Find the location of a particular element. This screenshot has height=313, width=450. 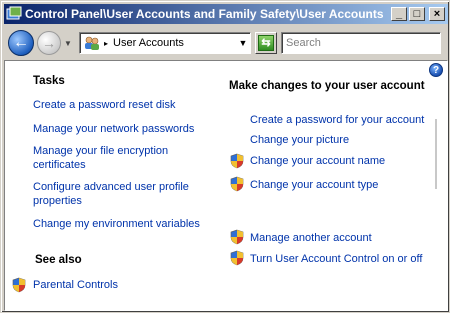

task-change-environment-variables: Change my environment variables is located at coordinates (116, 224).